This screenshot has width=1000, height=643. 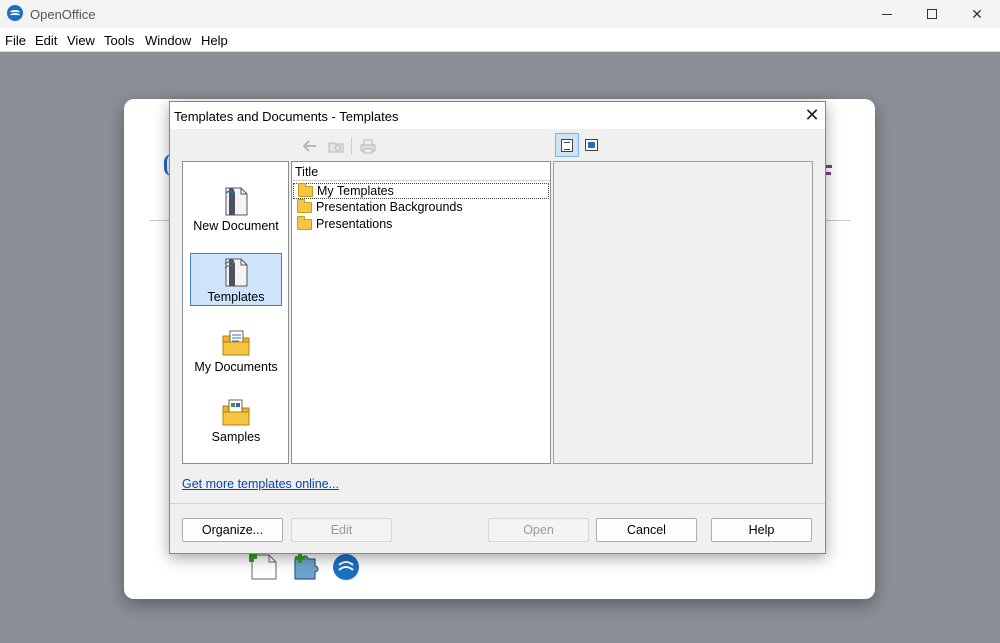 I want to click on menu-tools: Tools, so click(x=119, y=40).